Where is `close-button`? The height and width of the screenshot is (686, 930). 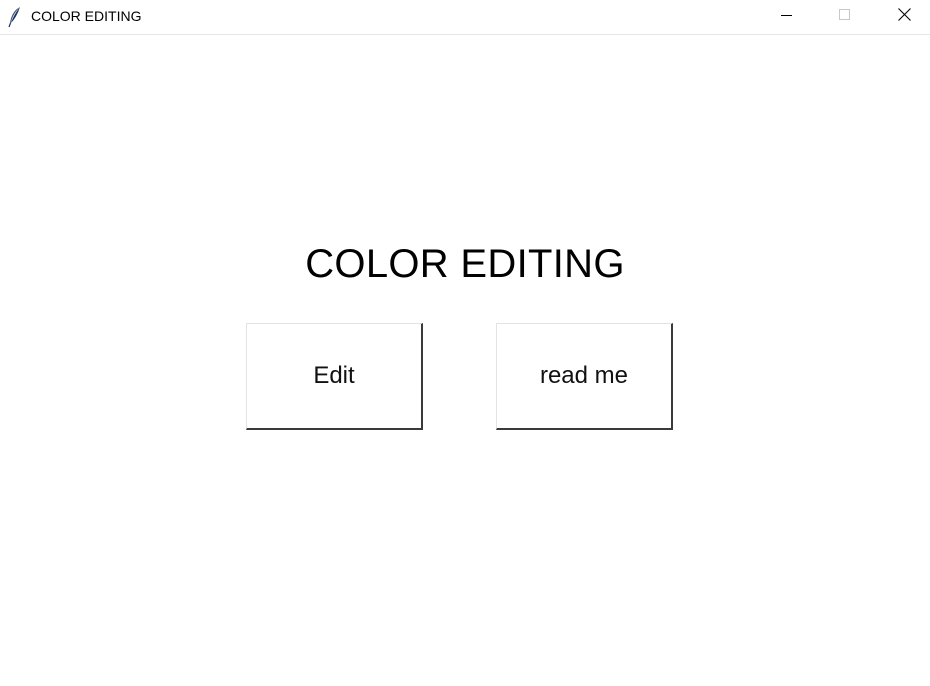 close-button is located at coordinates (904, 17).